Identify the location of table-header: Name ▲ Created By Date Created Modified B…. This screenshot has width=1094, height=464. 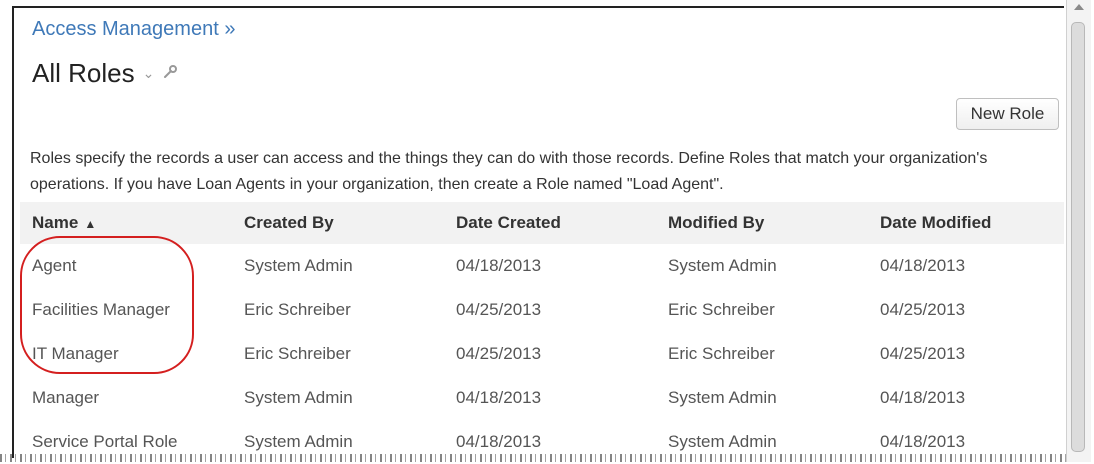
(542, 223).